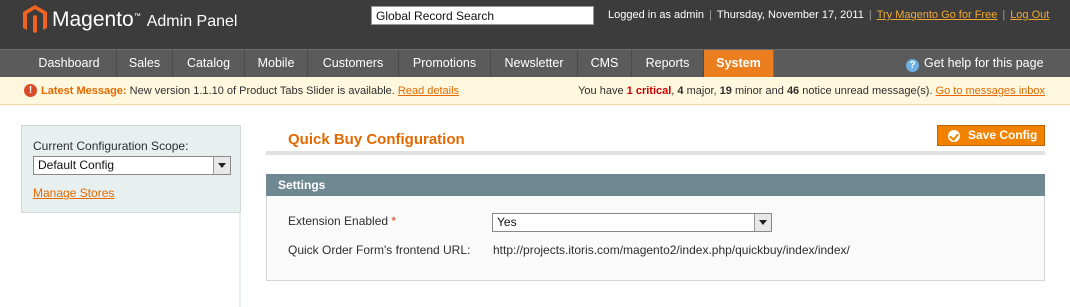 The image size is (1070, 307). Describe the element at coordinates (276, 63) in the screenshot. I see `nav-mobile: Mobile` at that location.